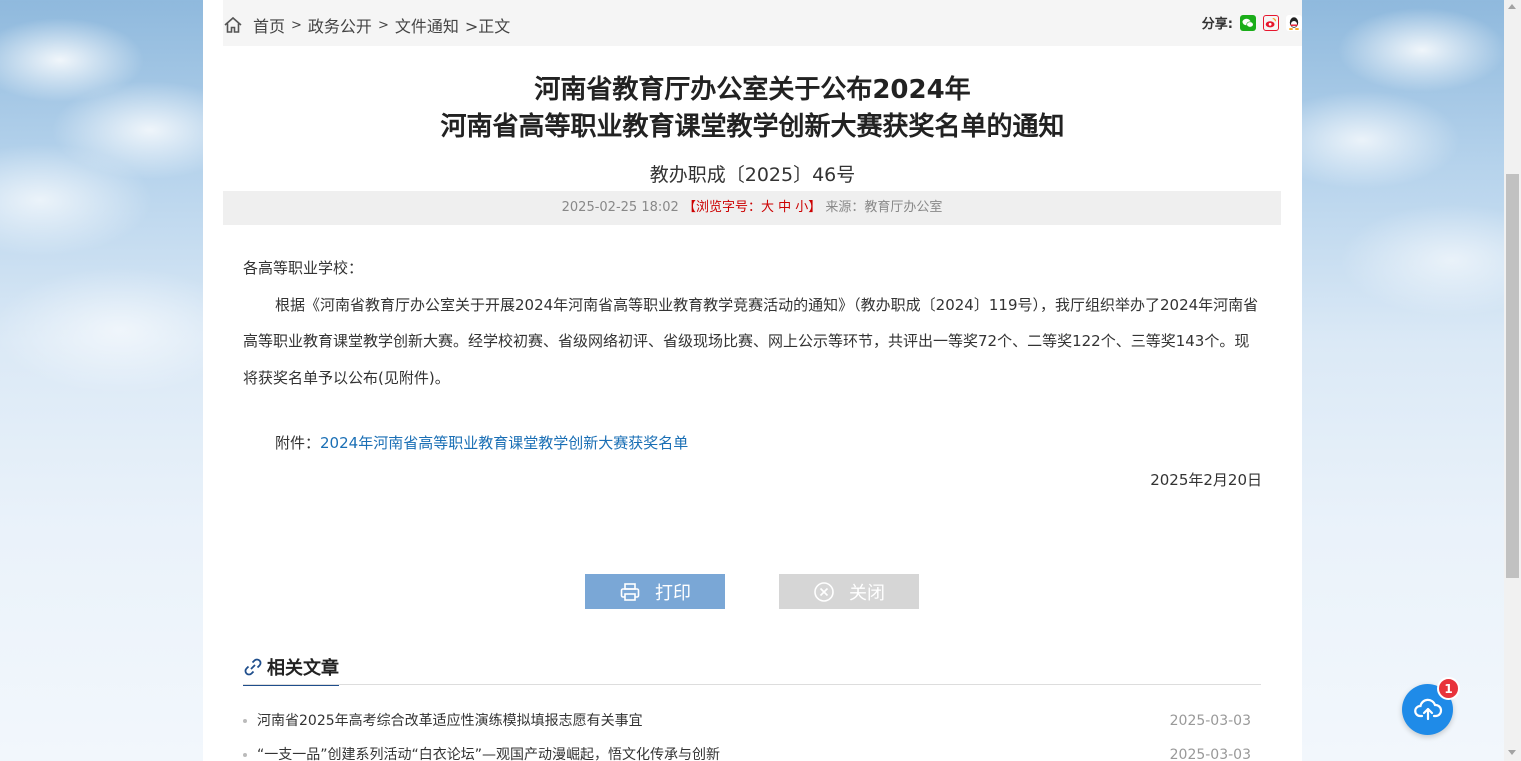  What do you see at coordinates (303, 268) in the screenshot?
I see `salutation: 各高等职业学校：` at bounding box center [303, 268].